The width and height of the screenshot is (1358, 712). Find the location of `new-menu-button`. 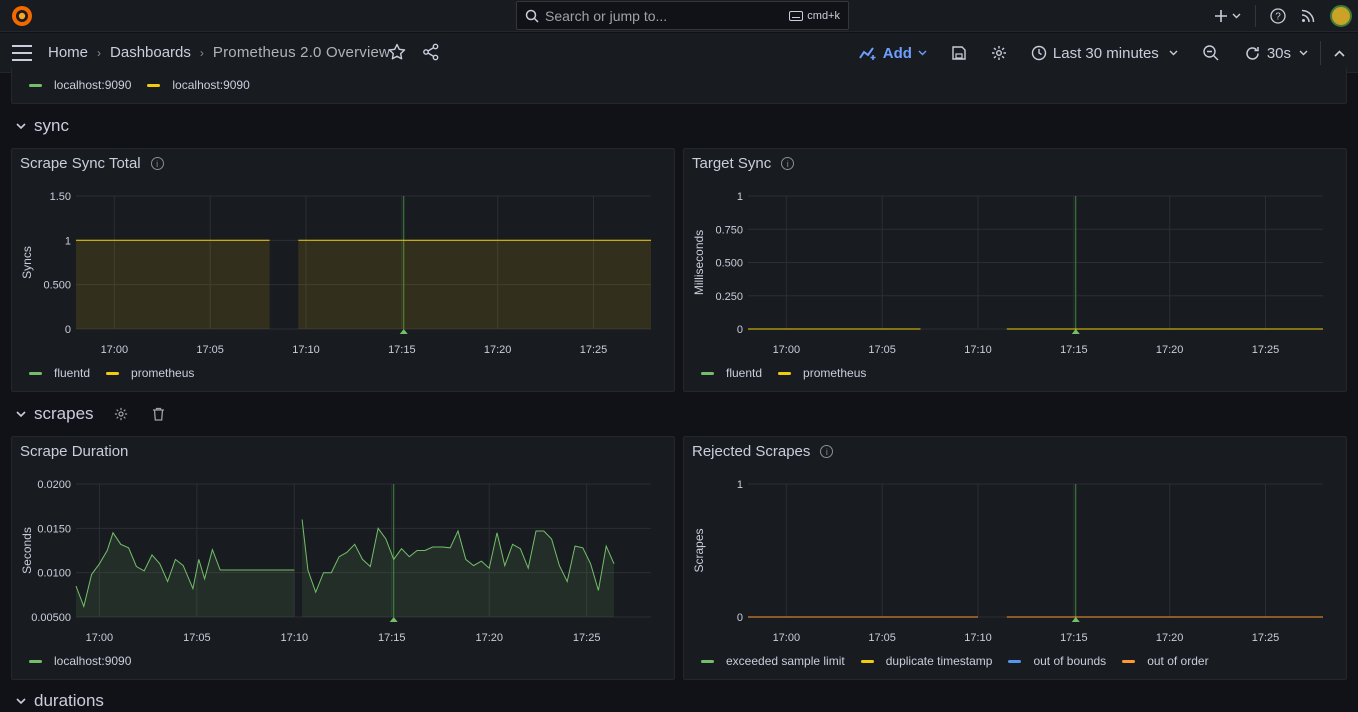

new-menu-button is located at coordinates (1227, 16).